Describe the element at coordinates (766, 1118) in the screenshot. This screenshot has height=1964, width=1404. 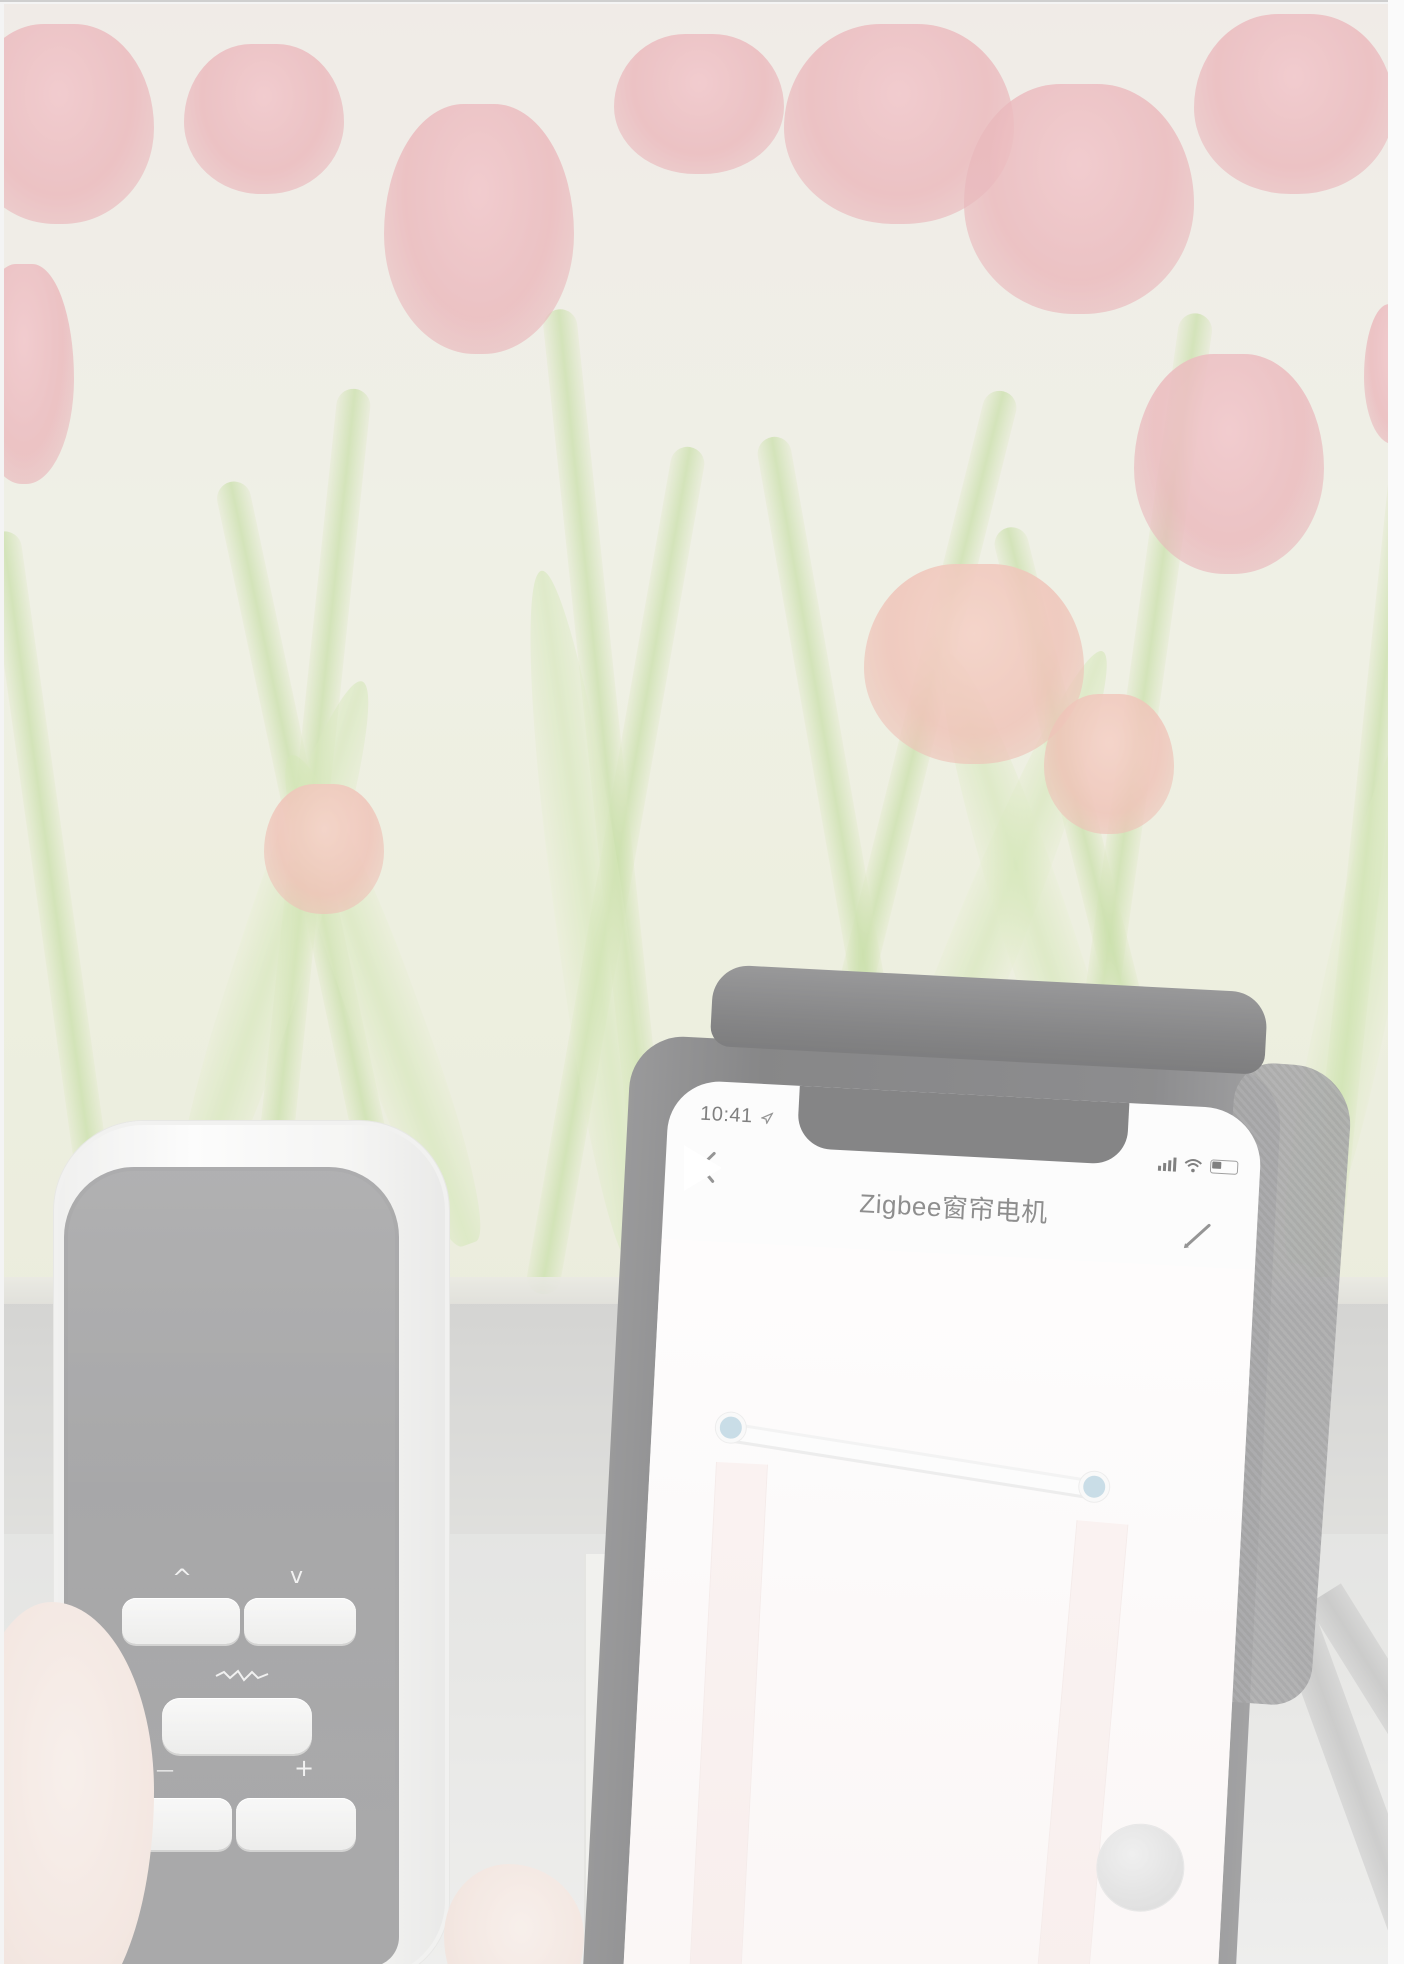
I see `location-arrow-icon` at that location.